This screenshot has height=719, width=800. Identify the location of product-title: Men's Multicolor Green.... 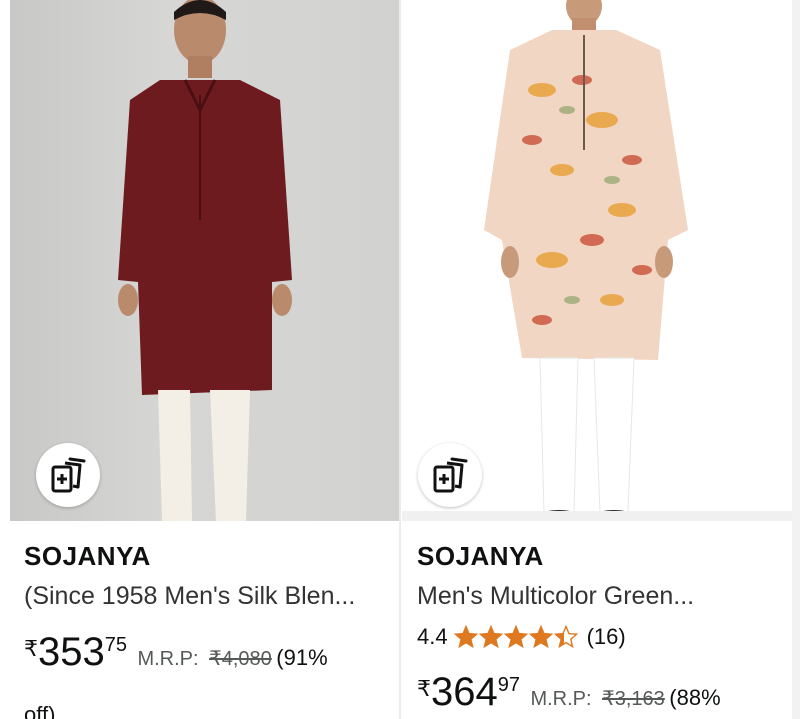
(572, 596).